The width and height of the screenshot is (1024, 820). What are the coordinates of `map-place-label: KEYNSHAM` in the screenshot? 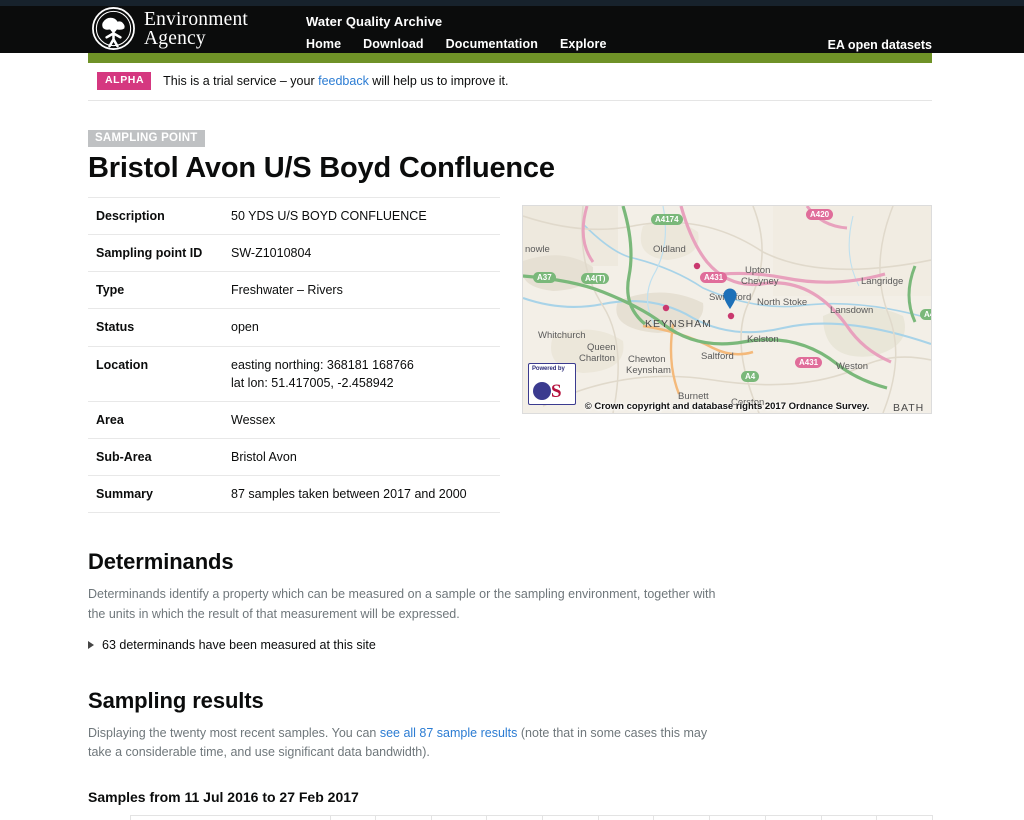 It's located at (678, 324).